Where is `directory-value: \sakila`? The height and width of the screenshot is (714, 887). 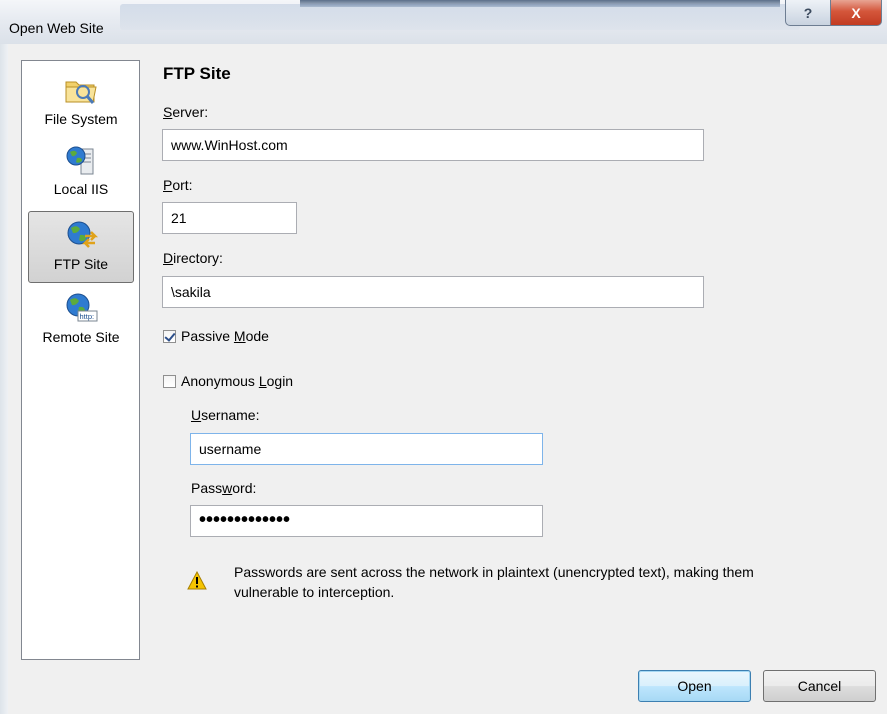
directory-value: \sakila is located at coordinates (191, 292).